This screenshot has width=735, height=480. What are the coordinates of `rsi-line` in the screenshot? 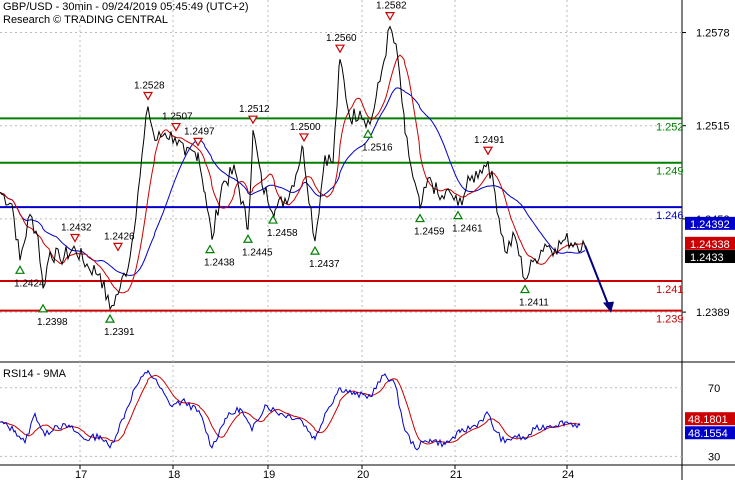 It's located at (290, 410).